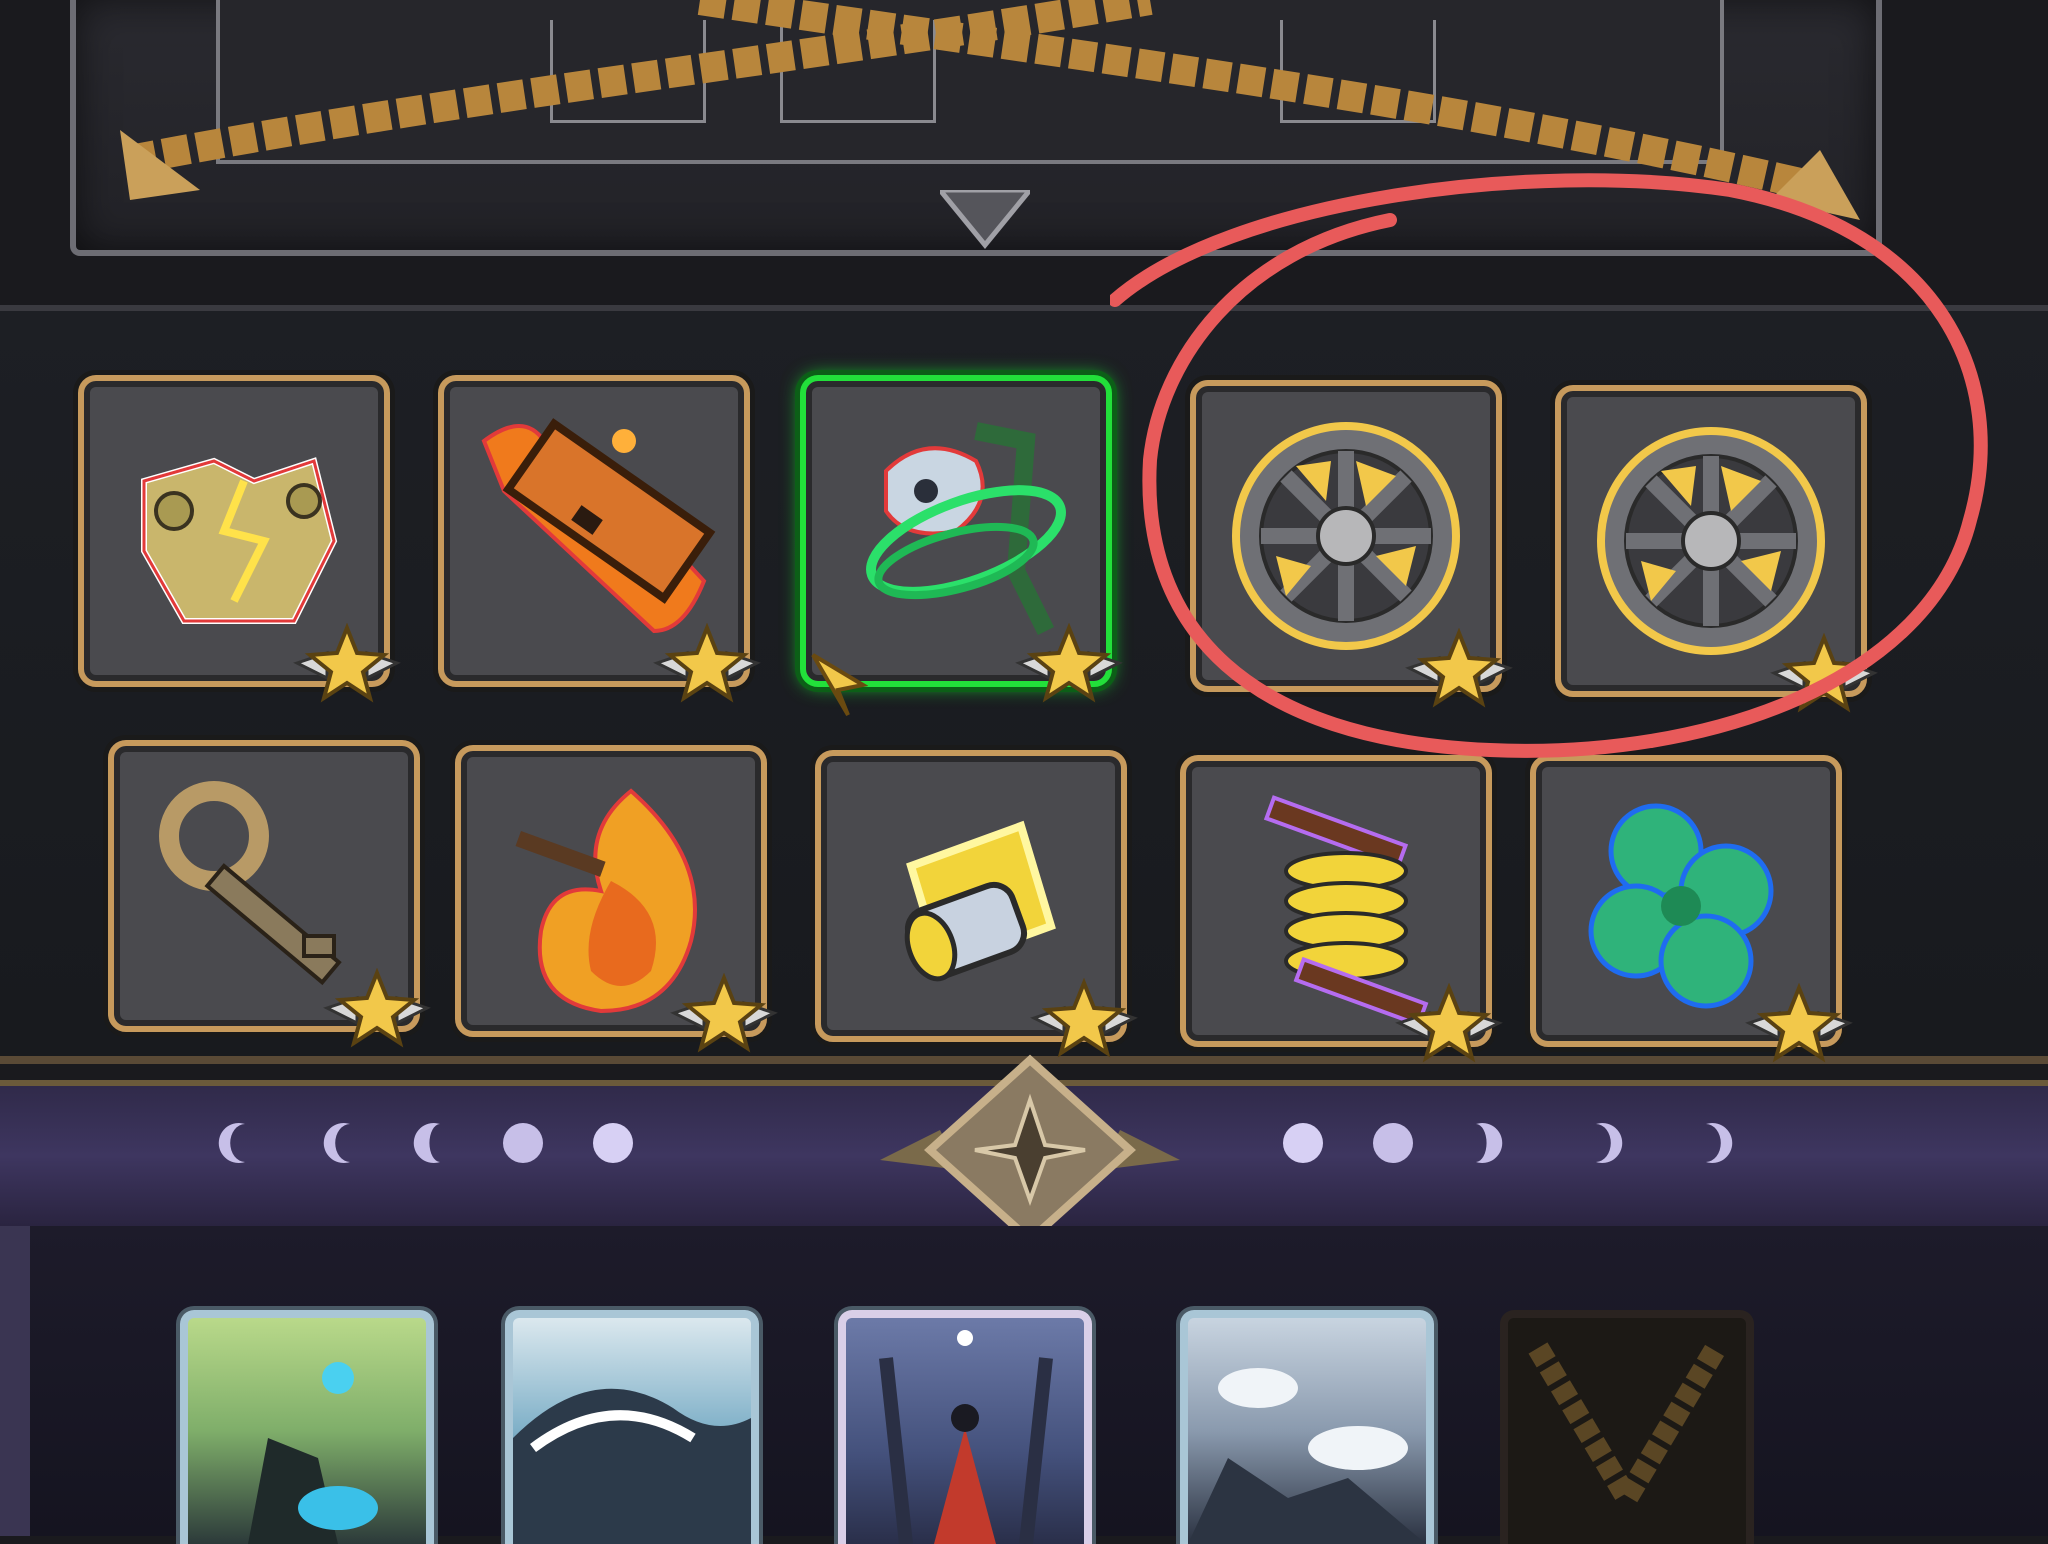 The width and height of the screenshot is (2048, 1544). Describe the element at coordinates (313, 1453) in the screenshot. I see `forest-card-art-icon` at that location.